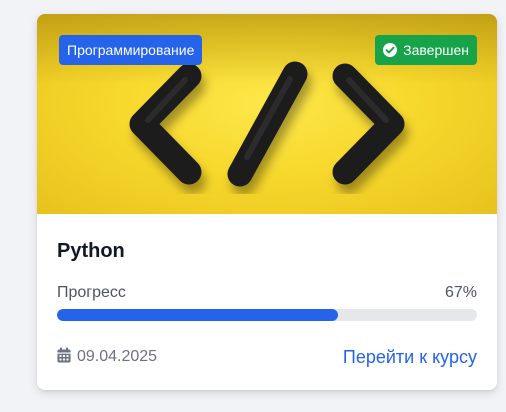 Image resolution: width=506 pixels, height=412 pixels. Describe the element at coordinates (91, 251) in the screenshot. I see `course-title: Python` at that location.